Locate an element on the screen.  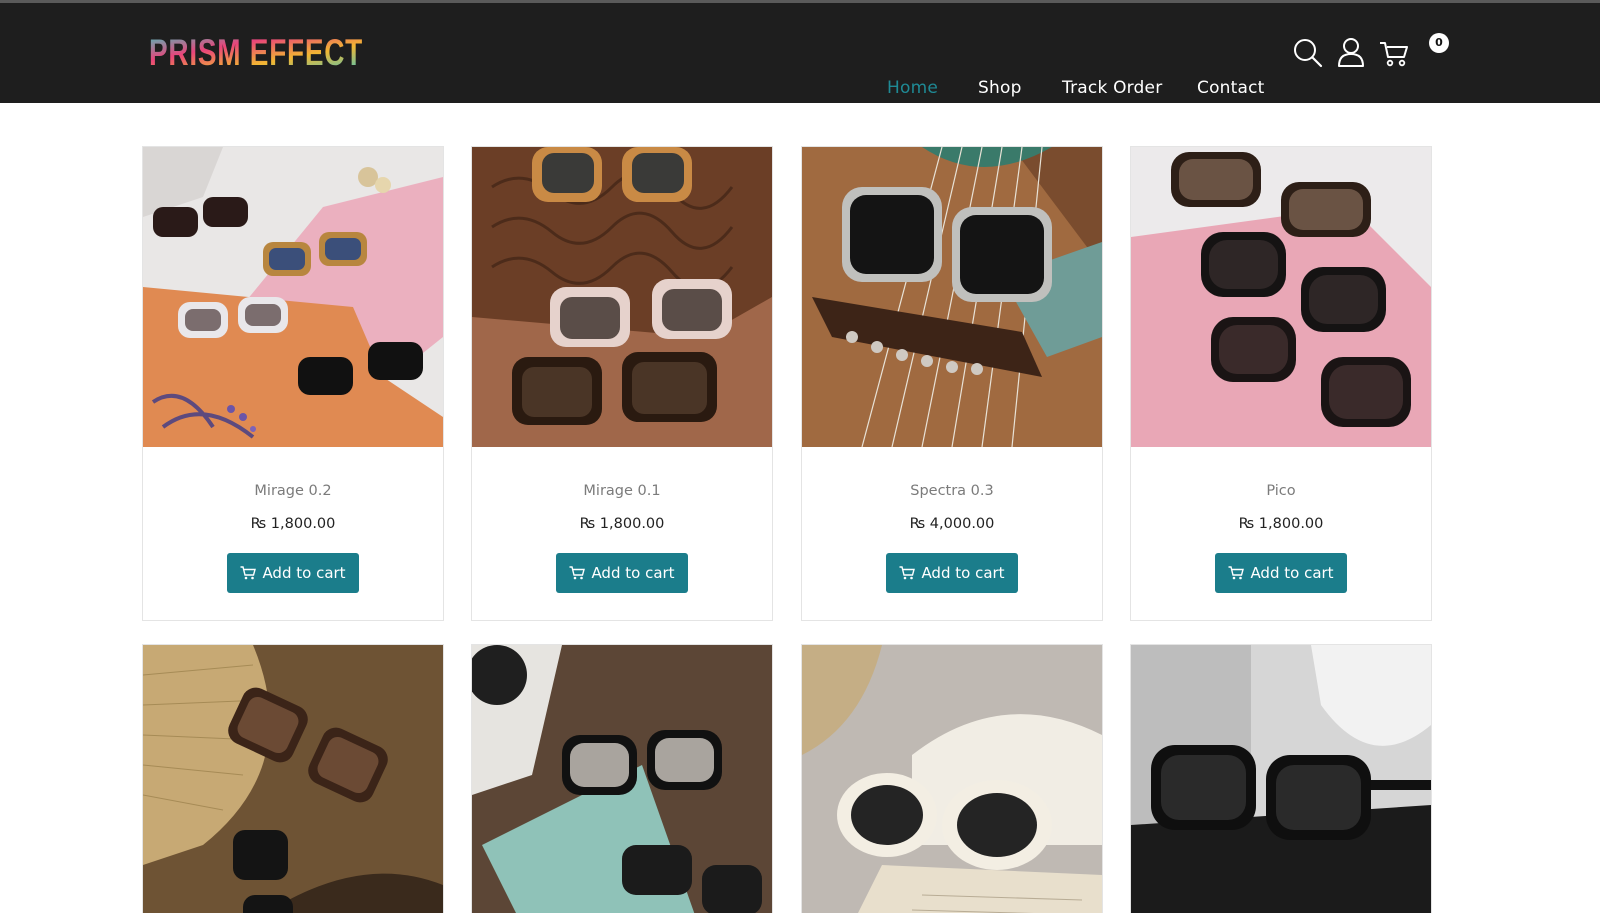
product-title: Spectra 0.3 is located at coordinates (952, 491).